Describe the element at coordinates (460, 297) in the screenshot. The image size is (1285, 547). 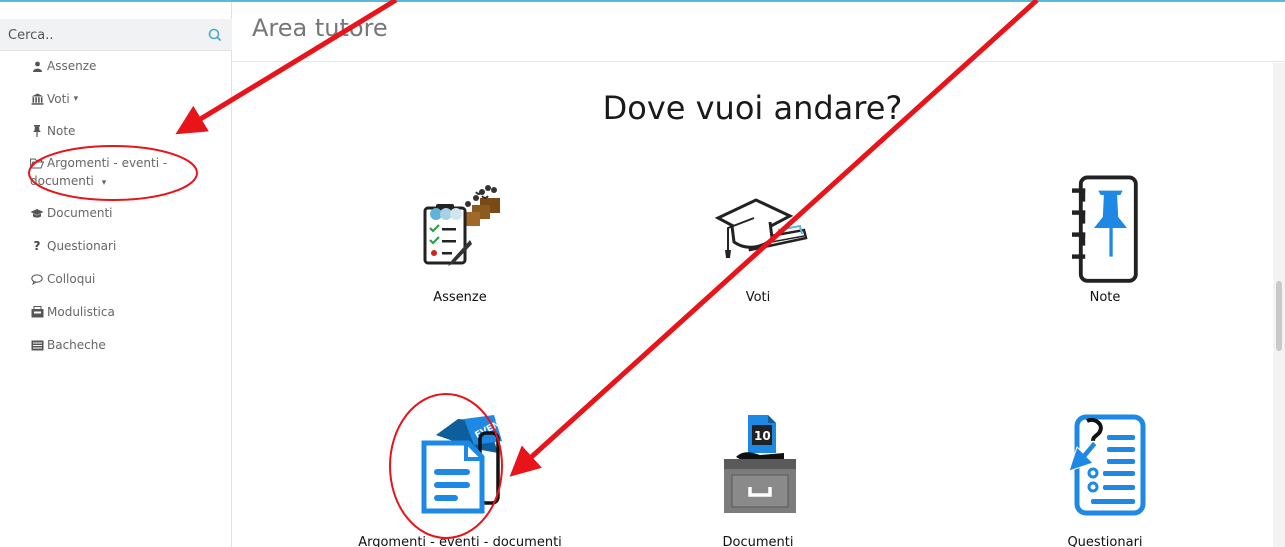
I see `tile-label: Assenze` at that location.